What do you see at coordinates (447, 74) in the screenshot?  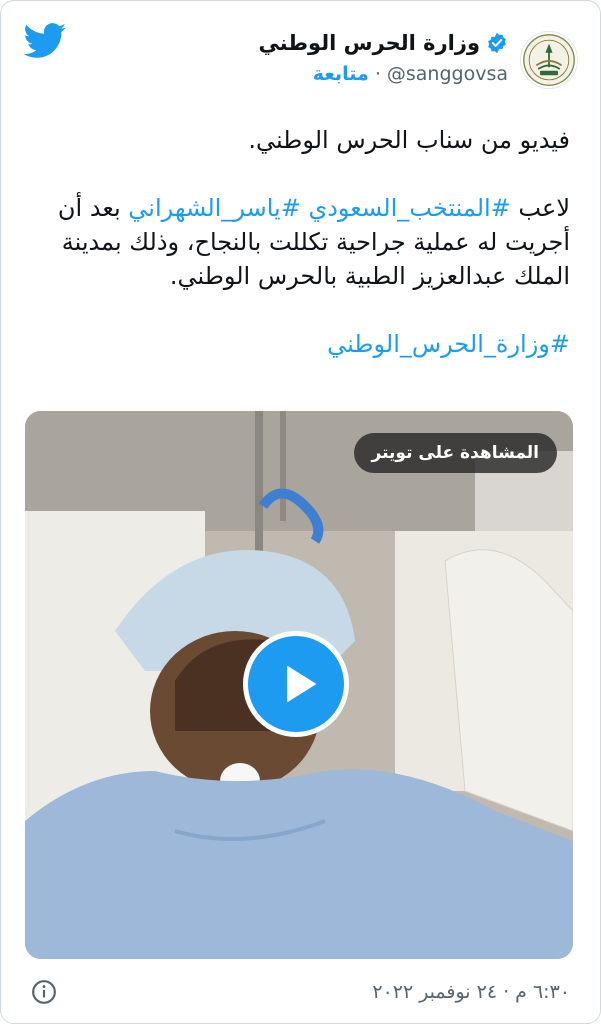 I see `handle: @sanggovsa` at bounding box center [447, 74].